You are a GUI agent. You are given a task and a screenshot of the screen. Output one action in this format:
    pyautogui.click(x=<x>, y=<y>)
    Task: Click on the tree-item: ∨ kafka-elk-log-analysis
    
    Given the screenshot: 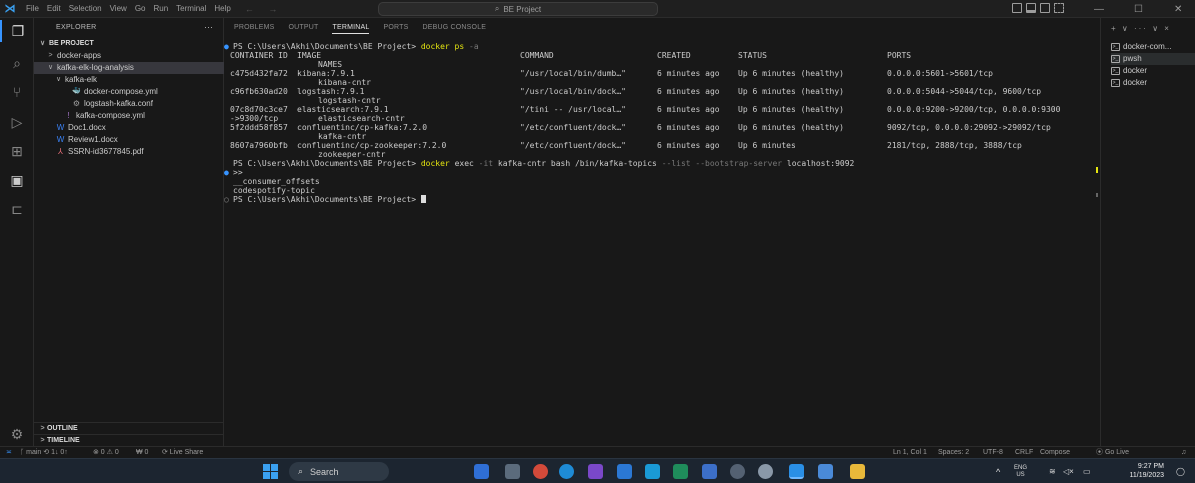 What is the action you would take?
    pyautogui.click(x=129, y=68)
    